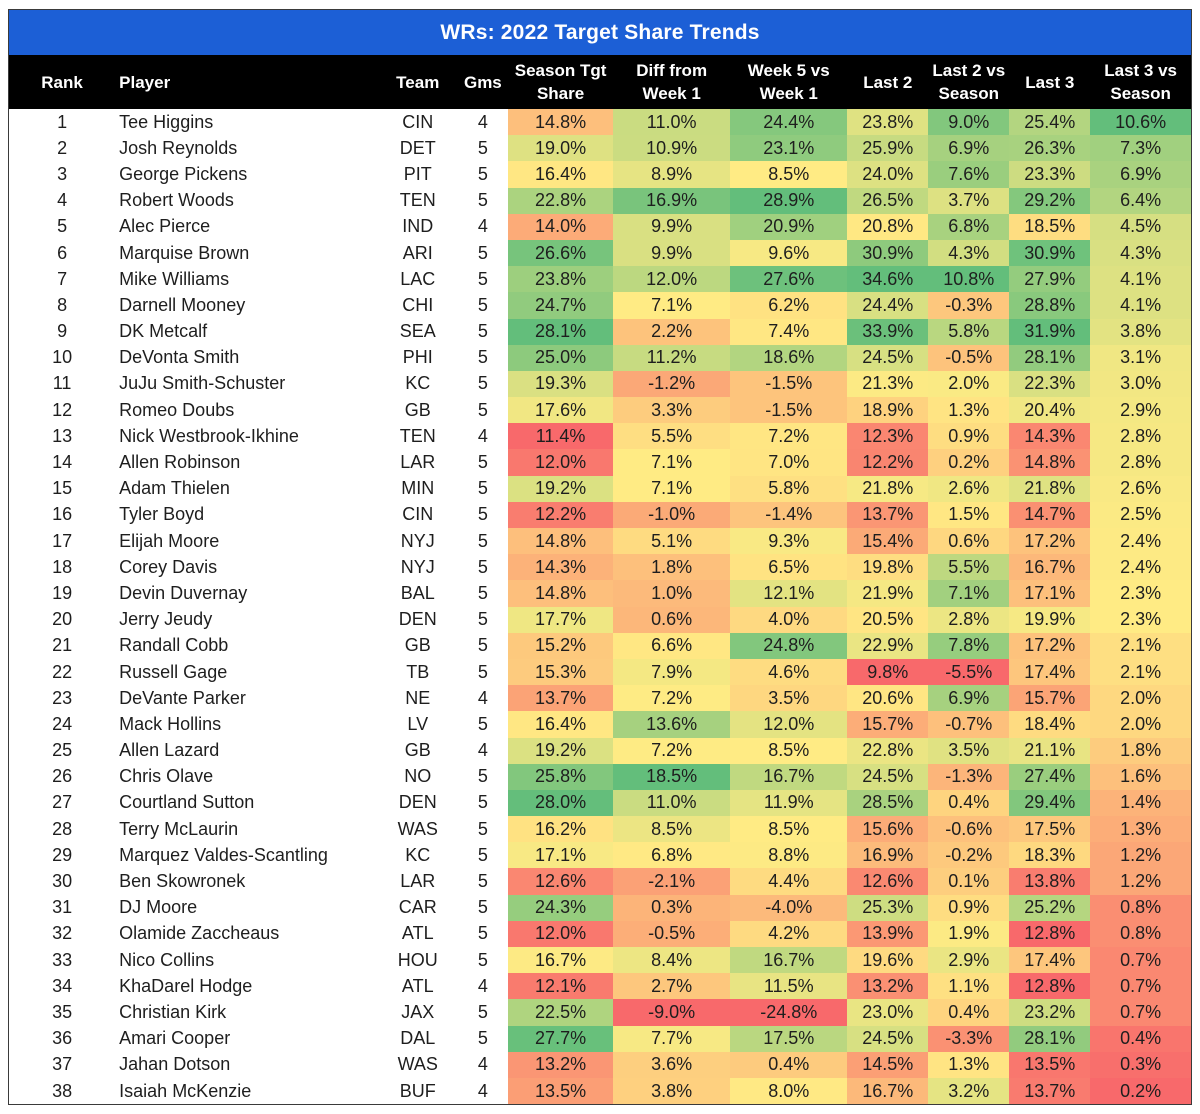 Image resolution: width=1200 pixels, height=1114 pixels. What do you see at coordinates (888, 1012) in the screenshot?
I see `cell-last2: 23.0%` at bounding box center [888, 1012].